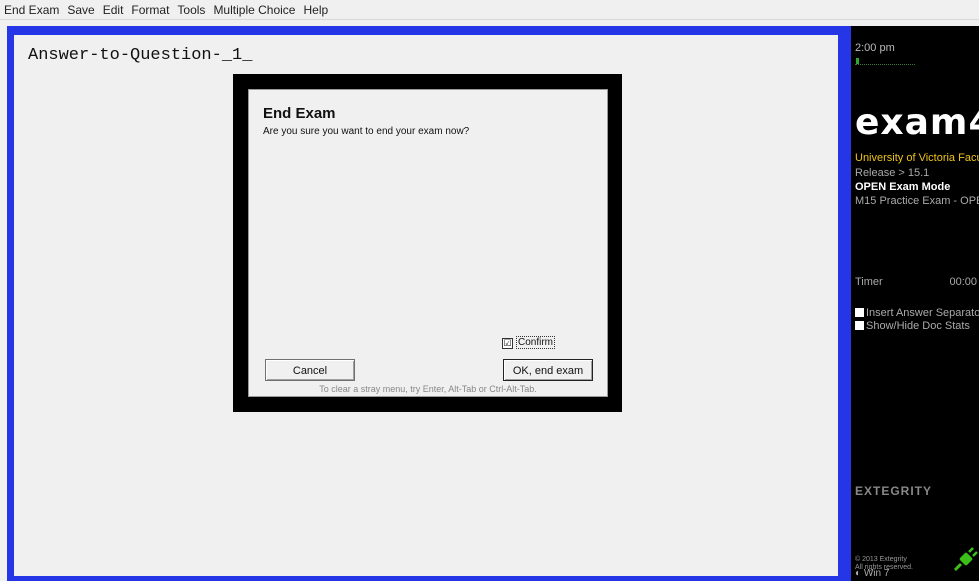 This screenshot has height=581, width=979. I want to click on timer-label: Timer, so click(869, 282).